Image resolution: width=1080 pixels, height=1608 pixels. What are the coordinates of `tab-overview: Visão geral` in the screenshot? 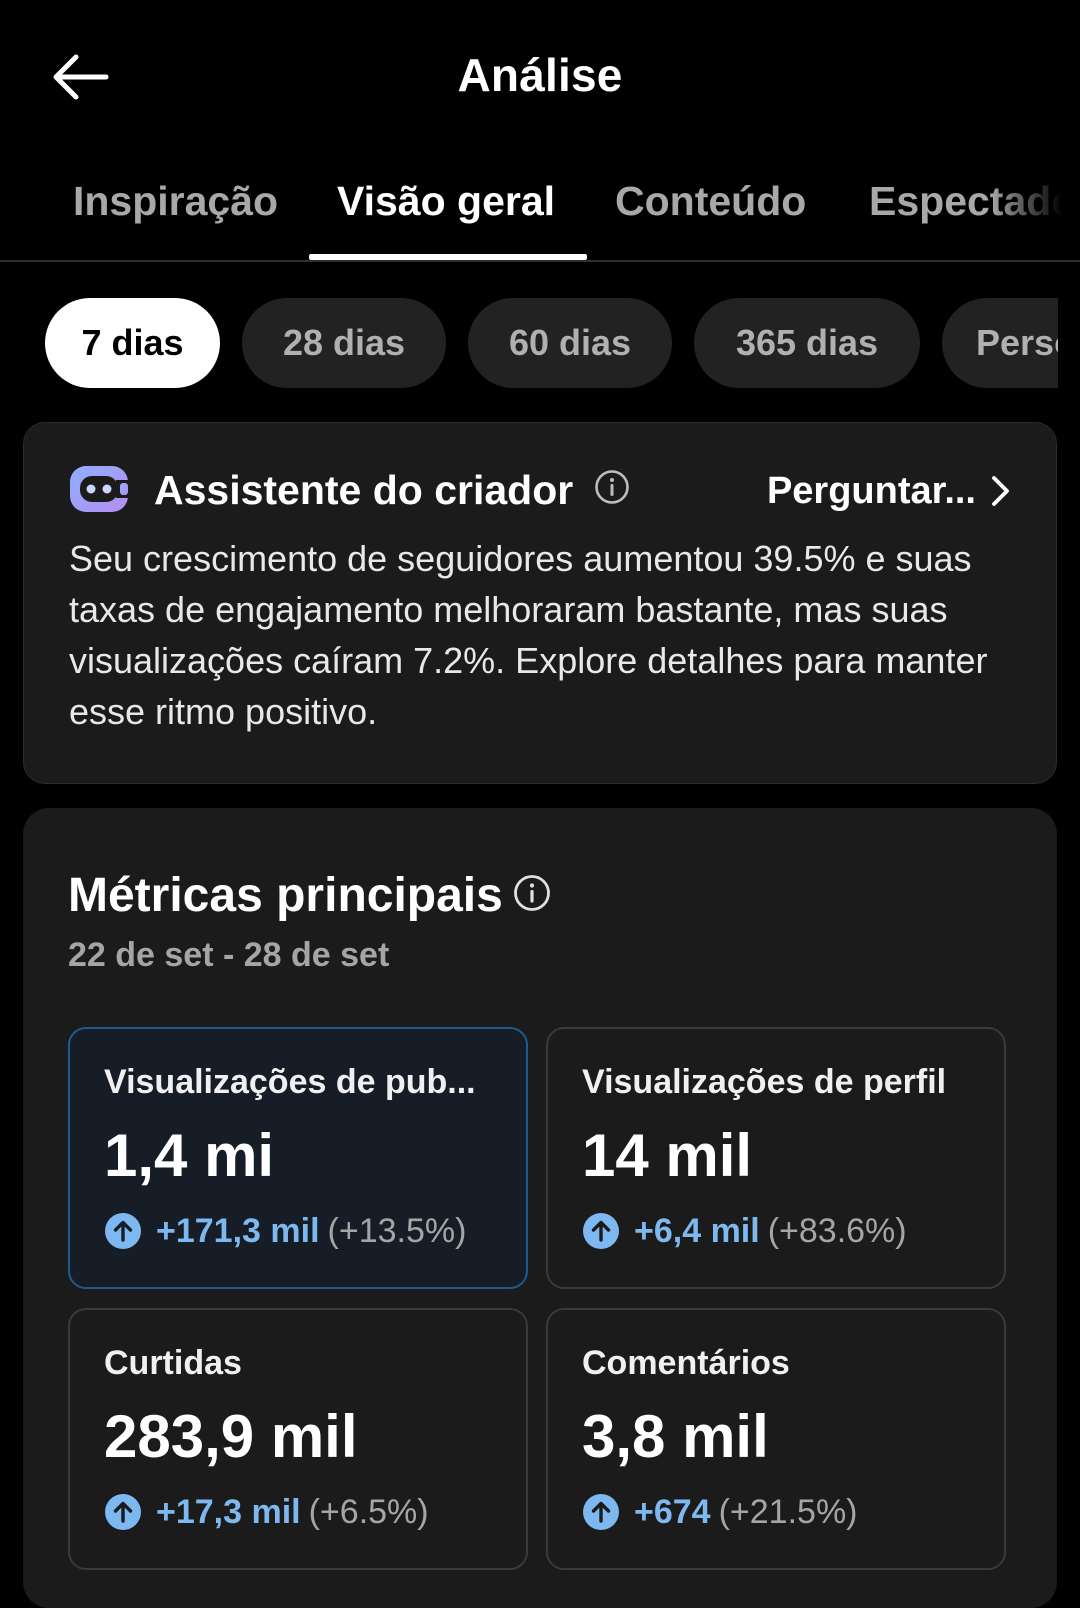 It's located at (446, 201).